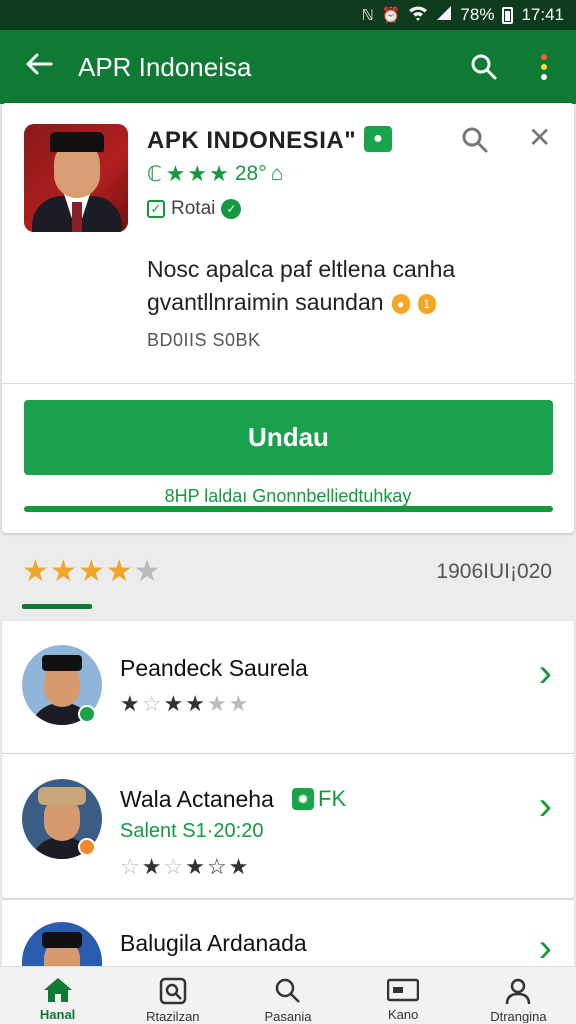 The image size is (576, 1024). I want to click on battery-percent: 78%, so click(477, 14).